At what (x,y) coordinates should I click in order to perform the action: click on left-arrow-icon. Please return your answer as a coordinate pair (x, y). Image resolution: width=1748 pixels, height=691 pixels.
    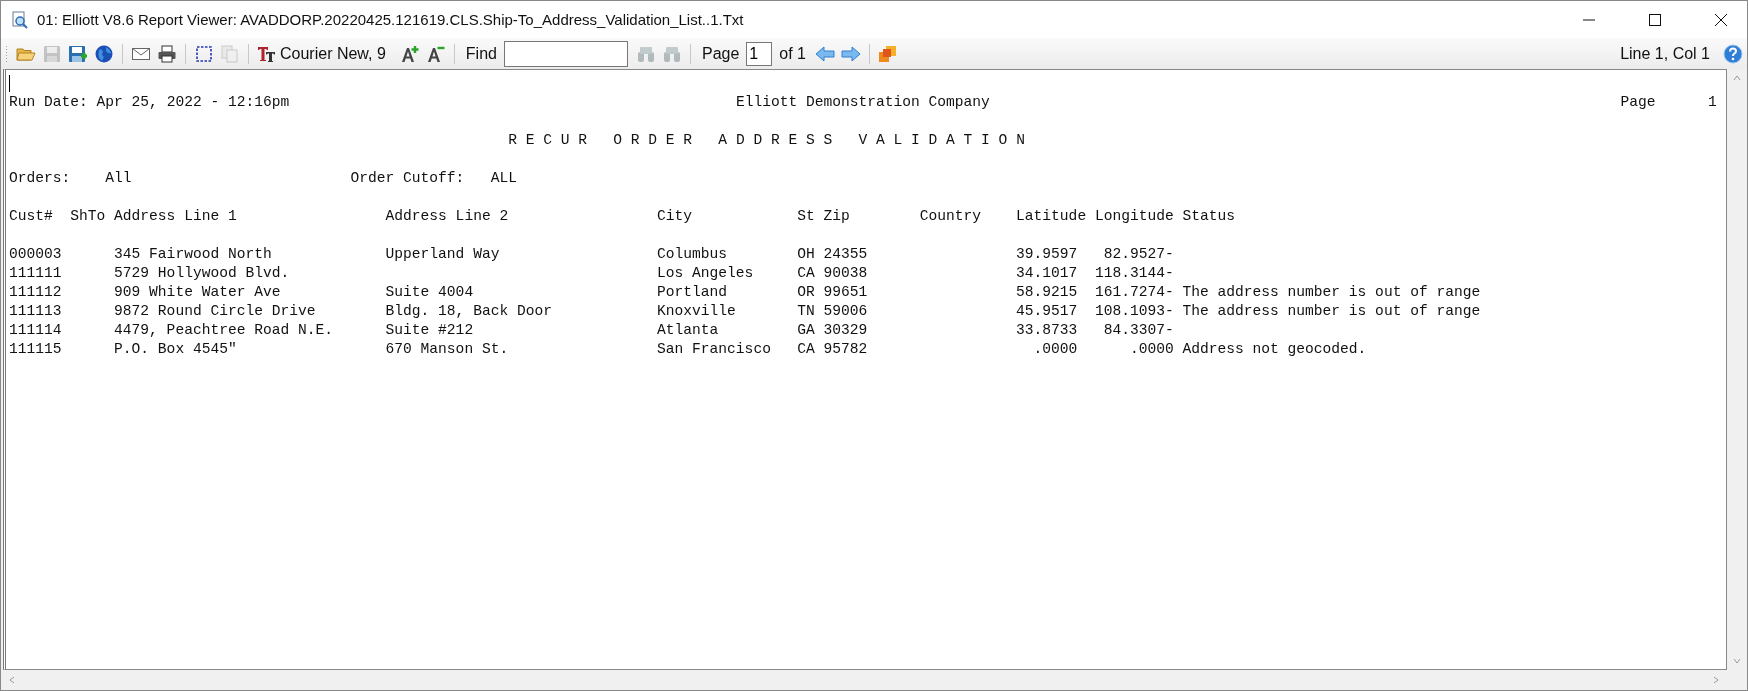
    Looking at the image, I should click on (825, 53).